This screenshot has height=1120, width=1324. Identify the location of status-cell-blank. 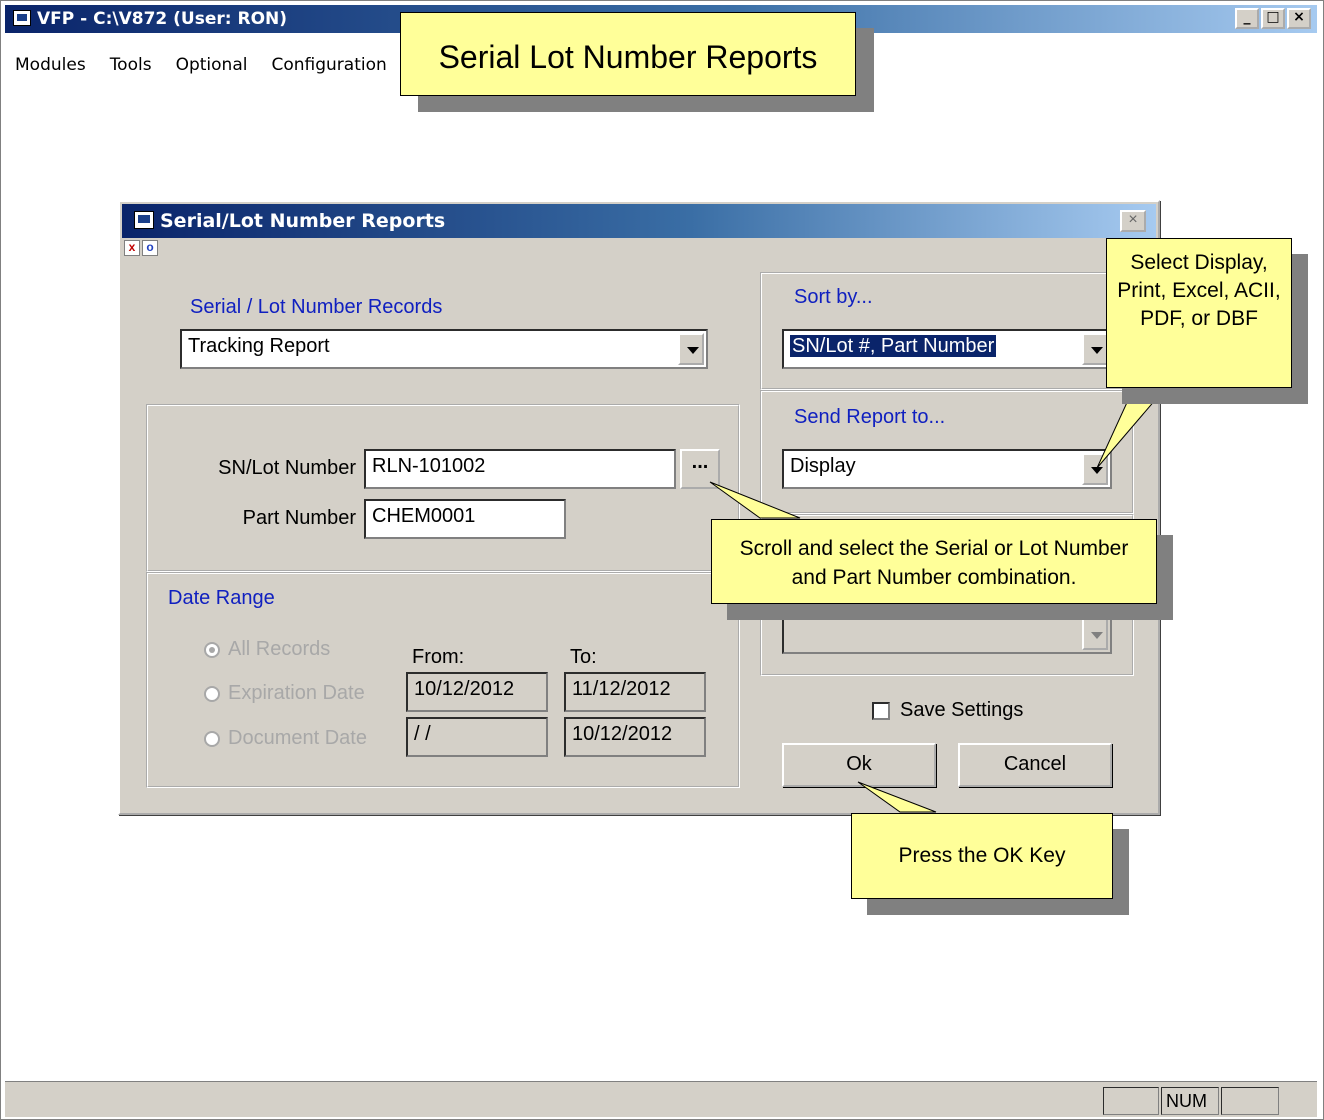
(1131, 1101).